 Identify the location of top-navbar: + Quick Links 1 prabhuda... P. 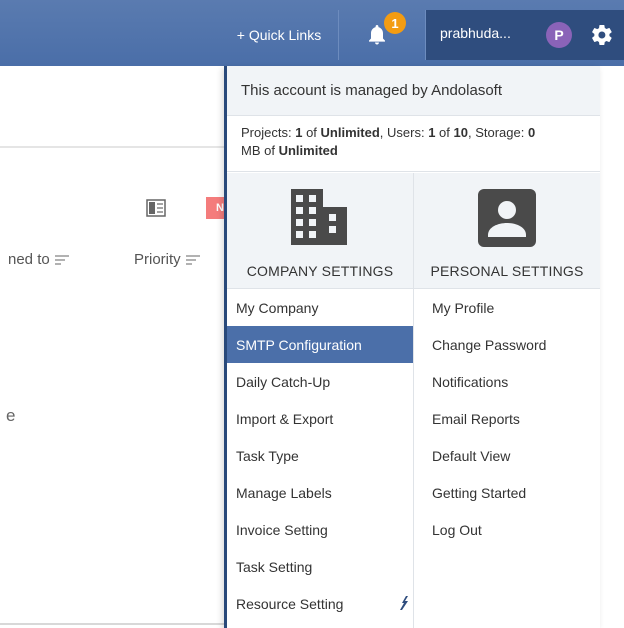
(312, 33).